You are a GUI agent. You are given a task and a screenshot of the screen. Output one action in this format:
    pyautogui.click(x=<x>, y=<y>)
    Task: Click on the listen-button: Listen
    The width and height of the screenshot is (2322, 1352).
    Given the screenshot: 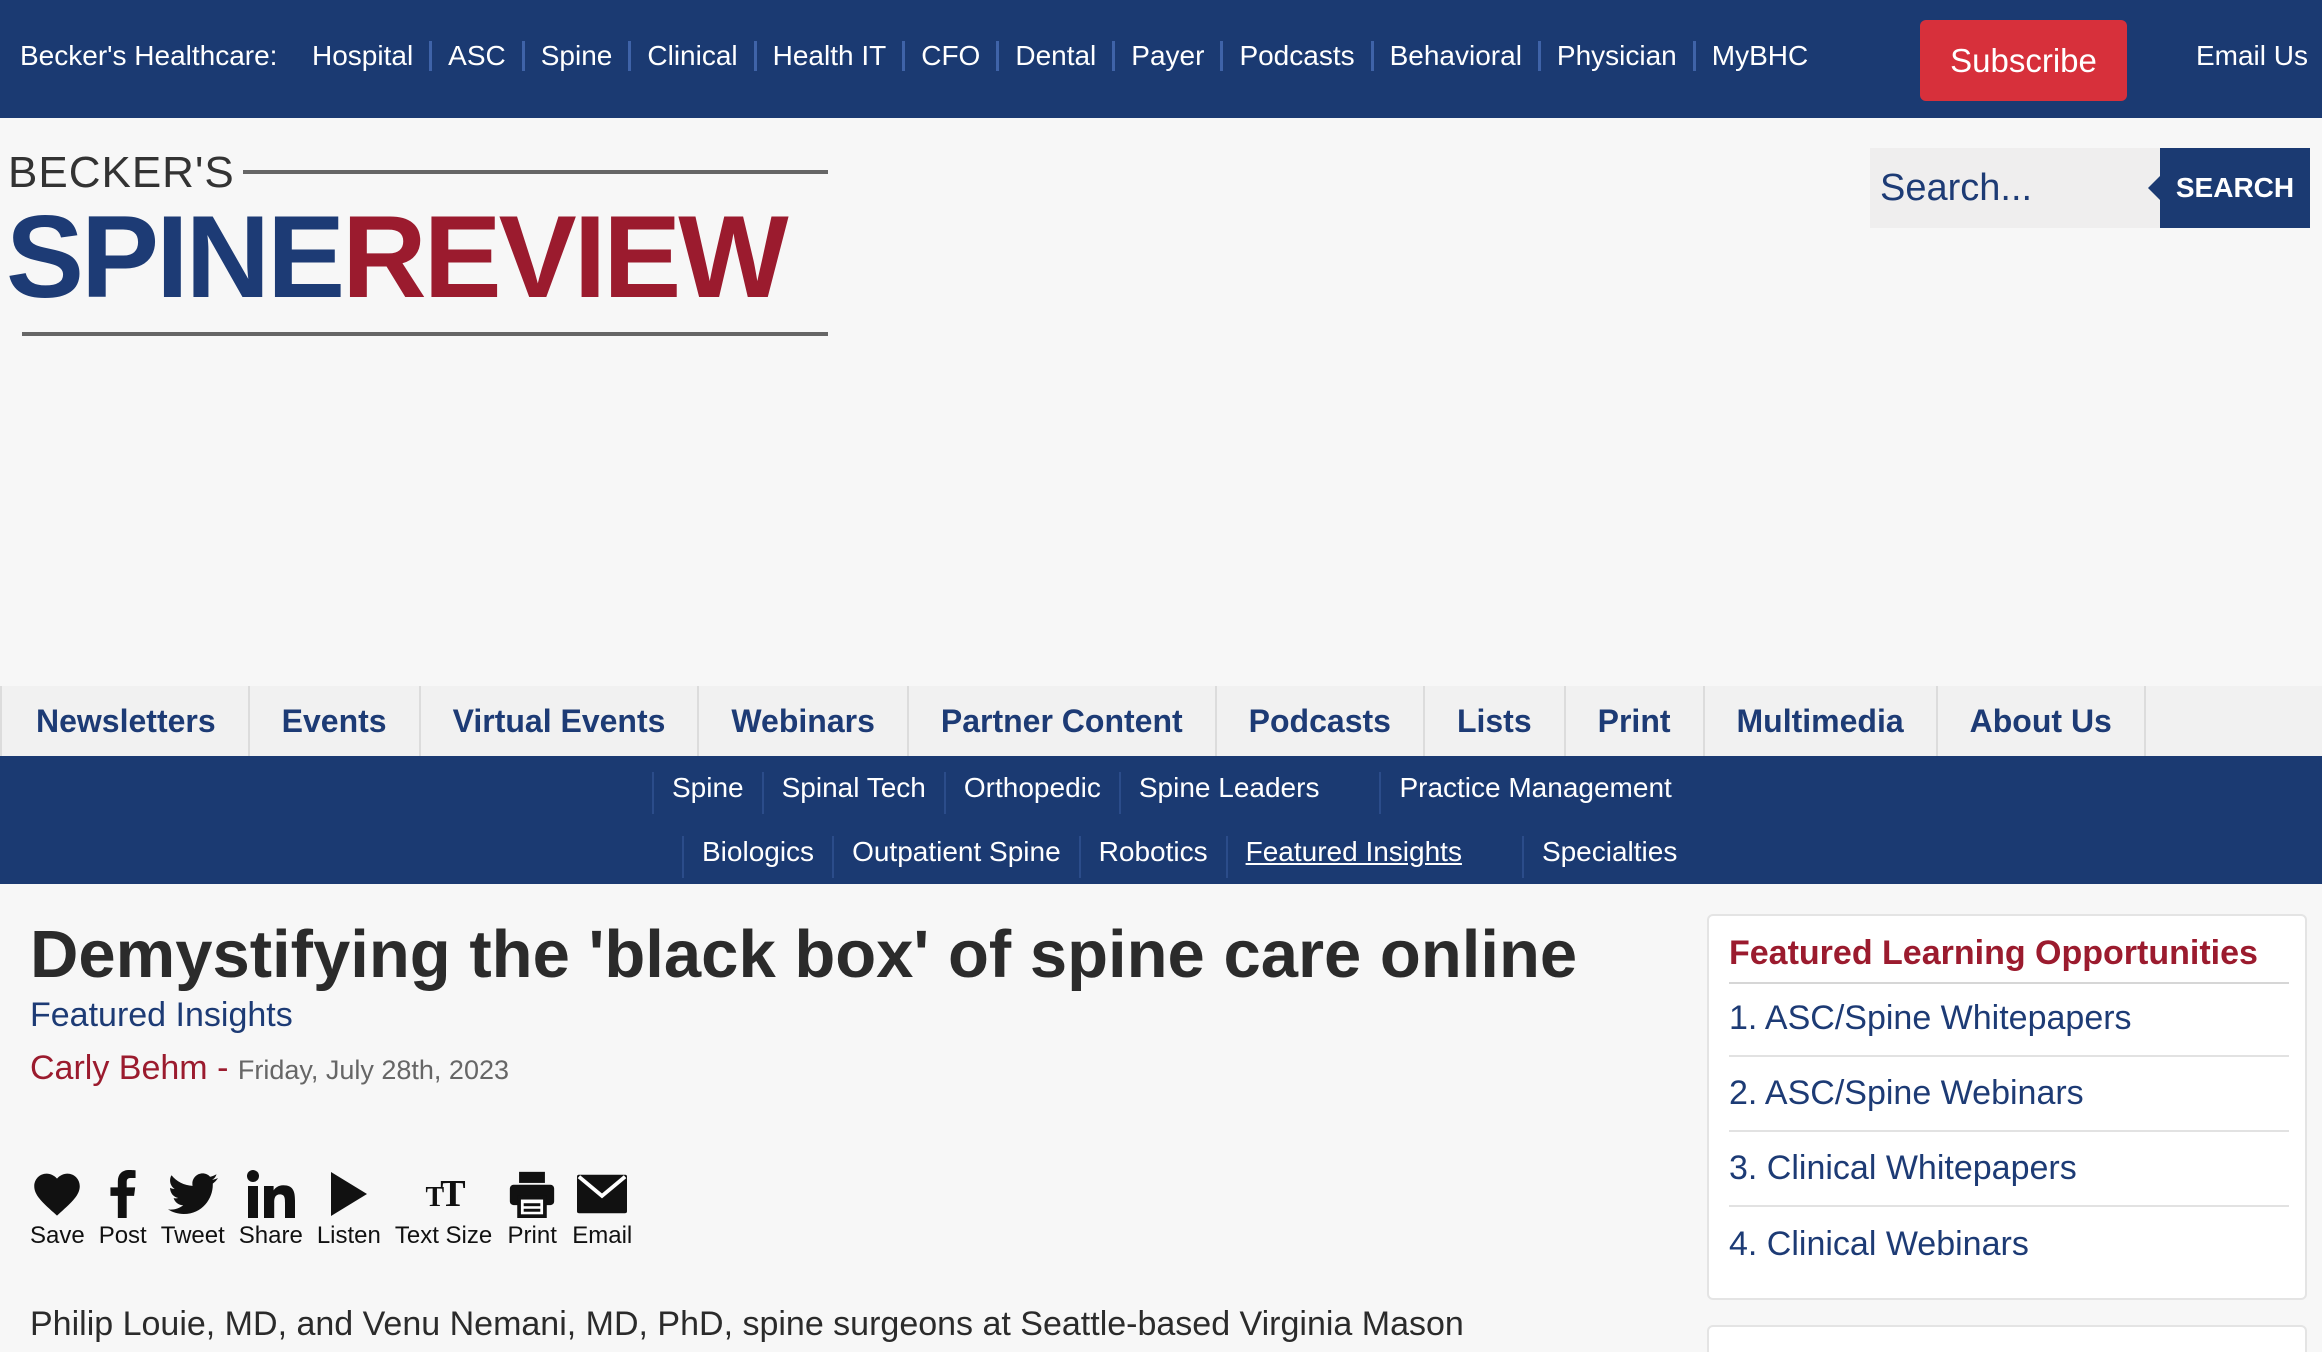 What is the action you would take?
    pyautogui.click(x=349, y=1210)
    